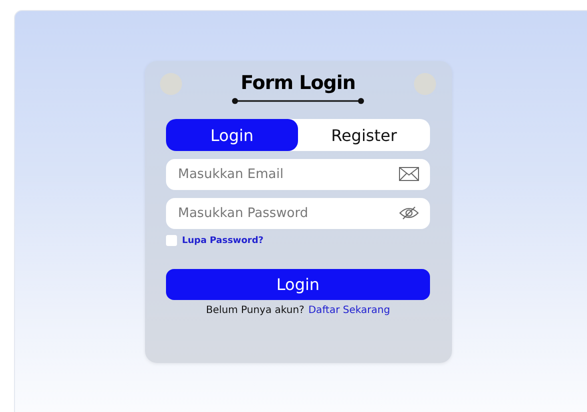  Describe the element at coordinates (364, 135) in the screenshot. I see `tab: Register` at that location.